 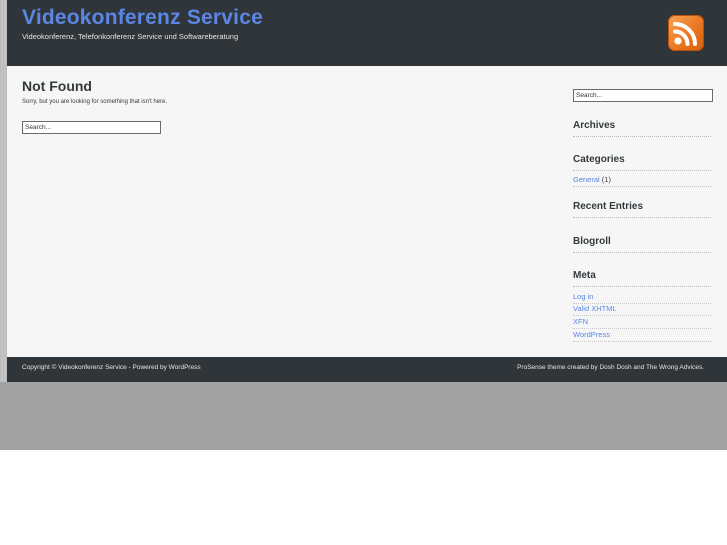 I want to click on blogroll-heading: Blogroll, so click(x=642, y=244).